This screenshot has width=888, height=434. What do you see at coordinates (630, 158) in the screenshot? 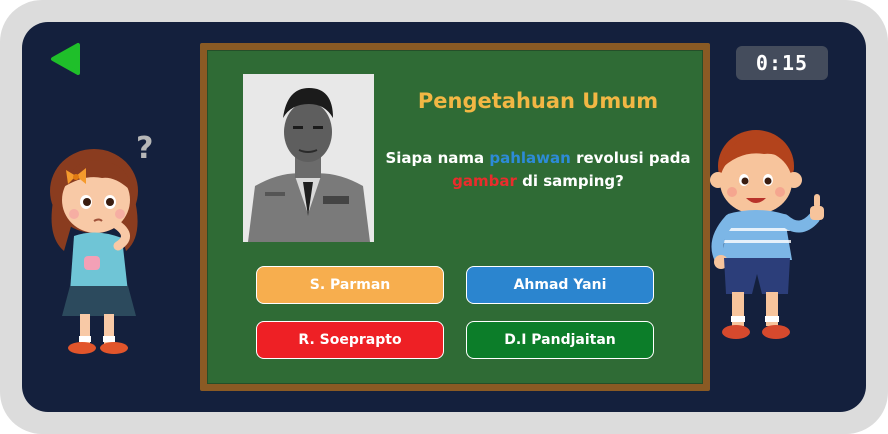
I see `question-part: revolusi pada` at bounding box center [630, 158].